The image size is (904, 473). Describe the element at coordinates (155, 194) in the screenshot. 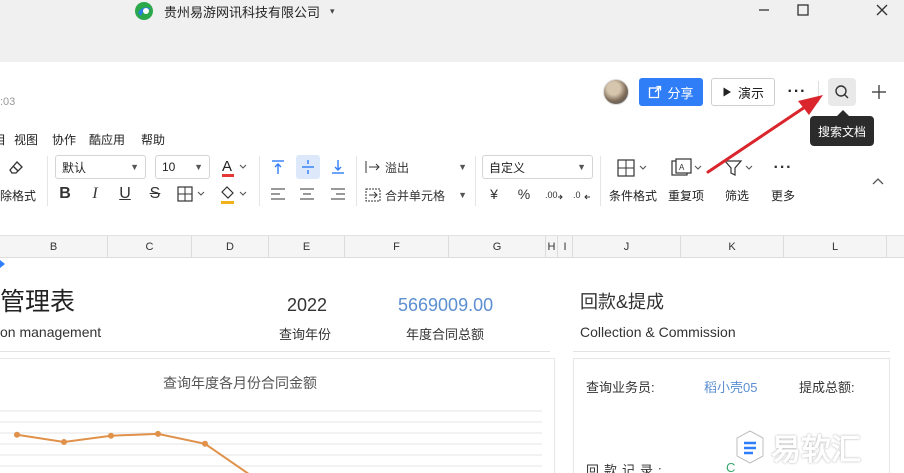

I see `strikethrough-button: S` at that location.